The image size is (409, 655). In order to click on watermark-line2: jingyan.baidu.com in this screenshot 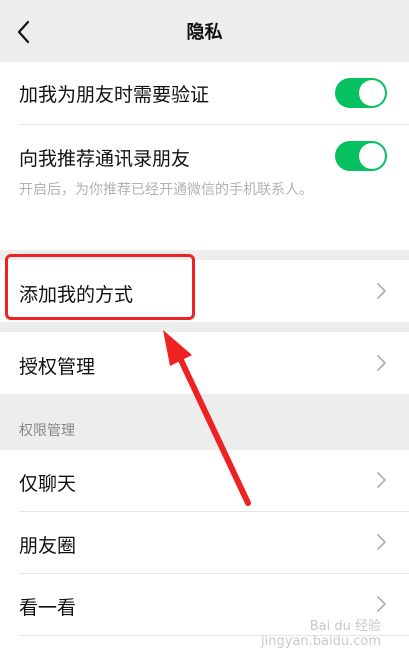, I will do `click(321, 641)`.